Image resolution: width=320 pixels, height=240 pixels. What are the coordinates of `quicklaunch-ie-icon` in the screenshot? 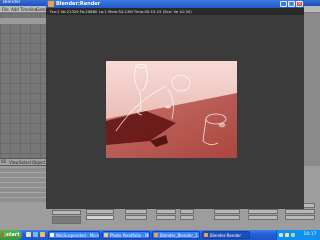 It's located at (35, 234).